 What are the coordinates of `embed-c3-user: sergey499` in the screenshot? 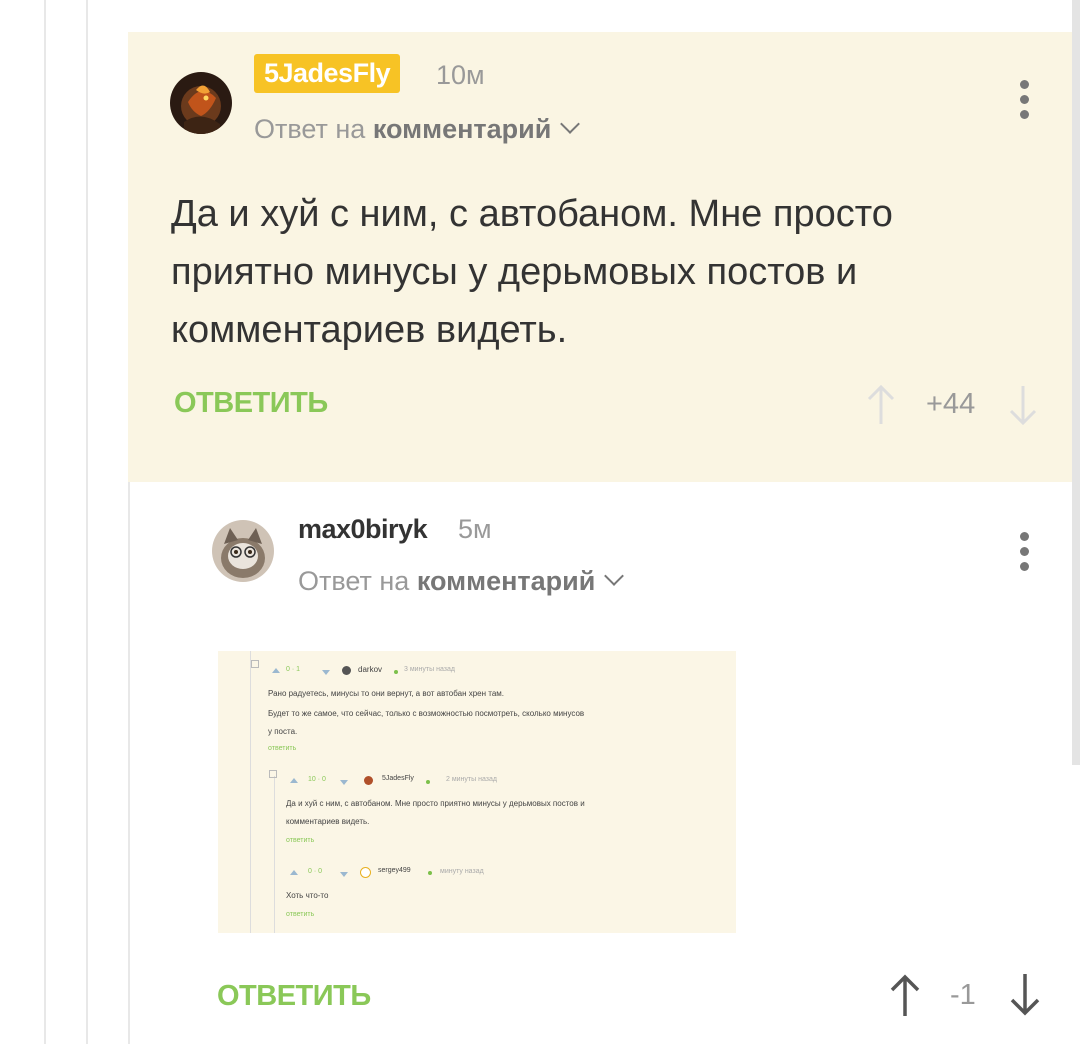 It's located at (394, 870).